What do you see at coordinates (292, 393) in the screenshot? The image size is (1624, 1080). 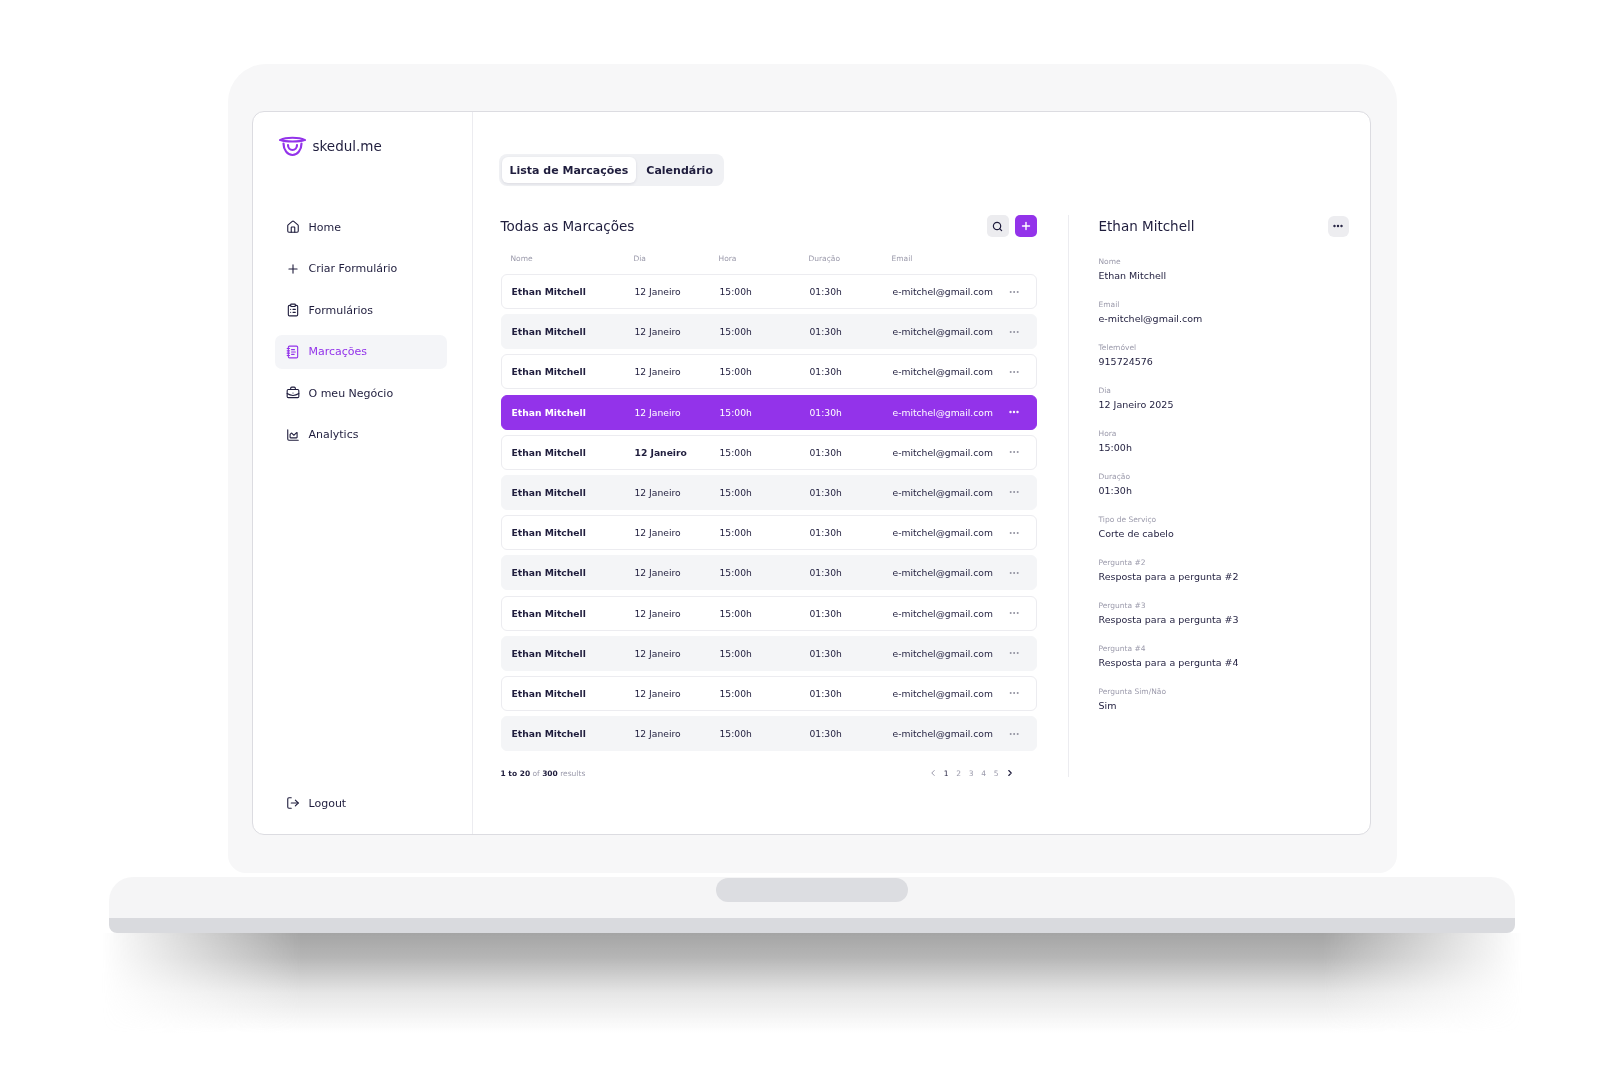 I see `briefcase-icon` at bounding box center [292, 393].